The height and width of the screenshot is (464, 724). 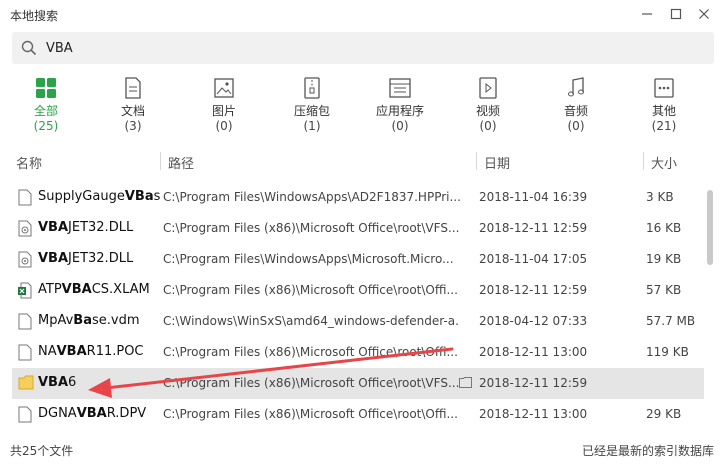 What do you see at coordinates (576, 88) in the screenshot?
I see `music-icon` at bounding box center [576, 88].